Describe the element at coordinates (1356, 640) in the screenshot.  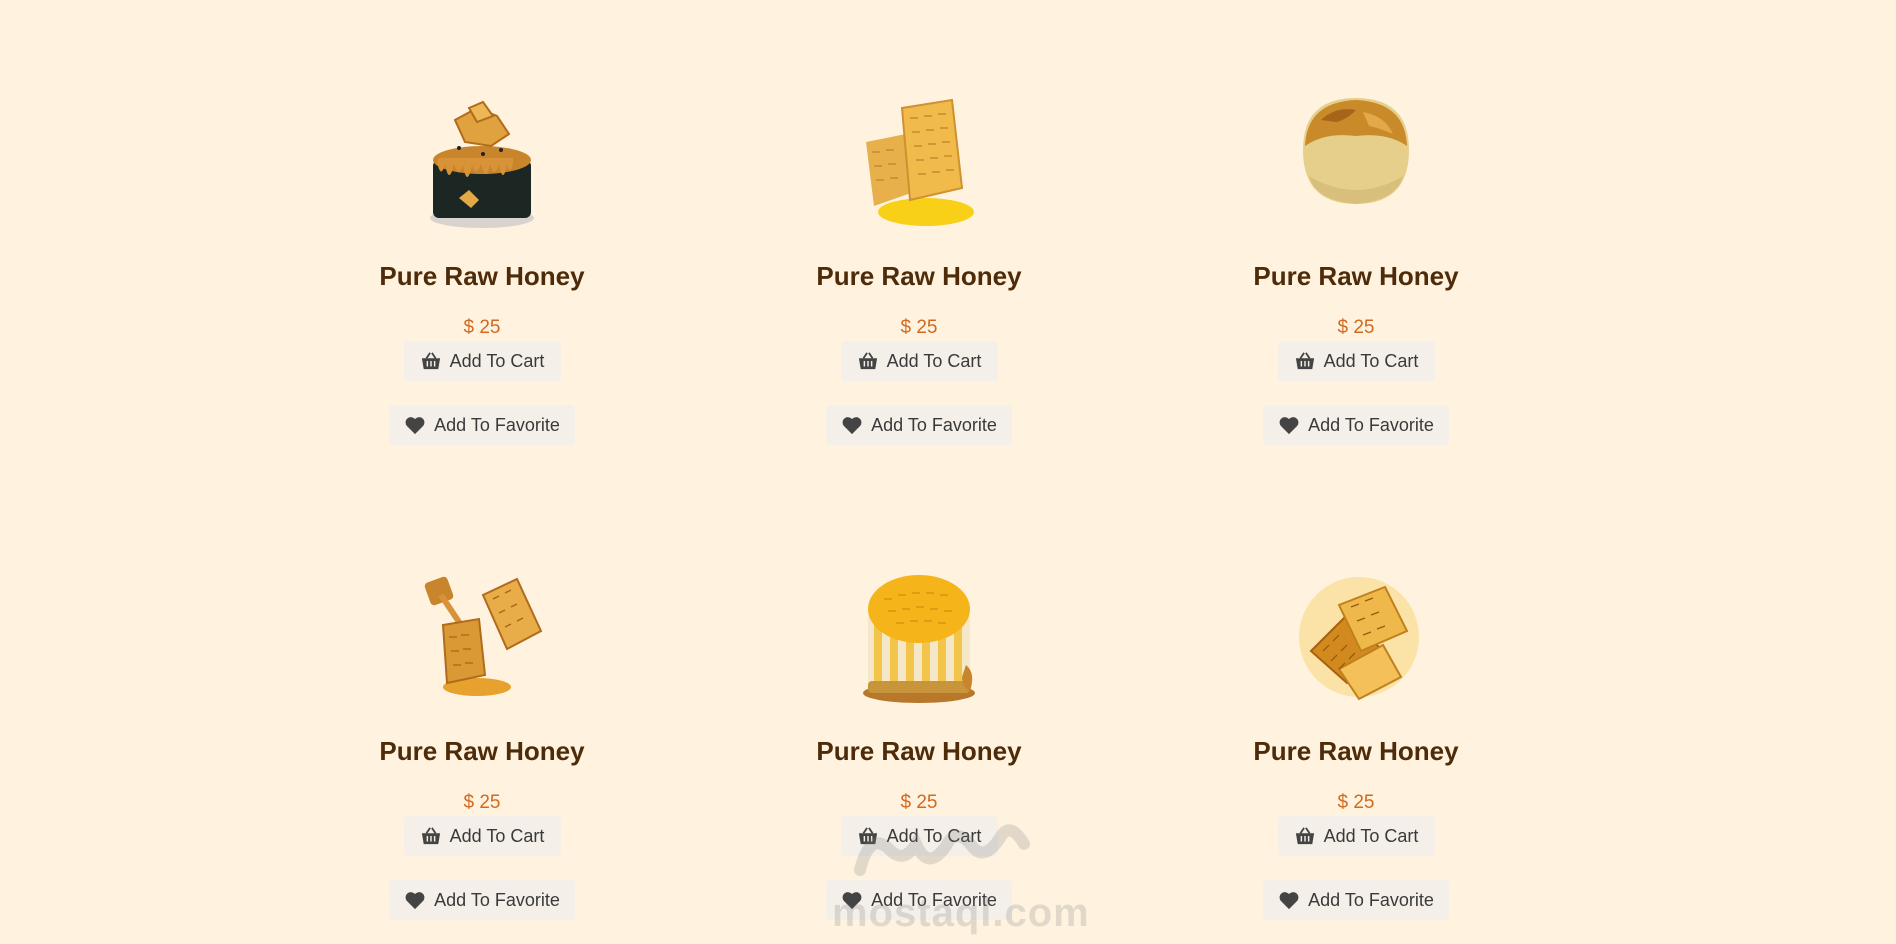
I see `product-image-honeycomb-pieces` at that location.